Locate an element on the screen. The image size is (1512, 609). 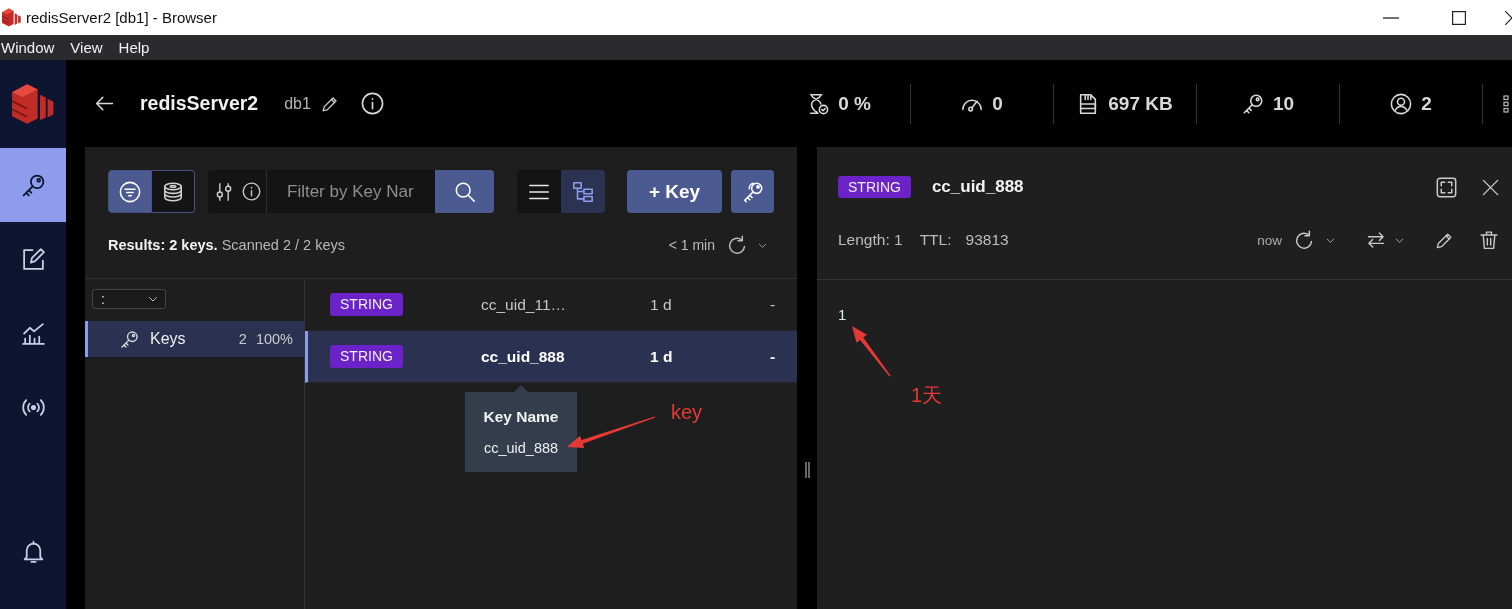
kebab-icon is located at coordinates (1506, 103).